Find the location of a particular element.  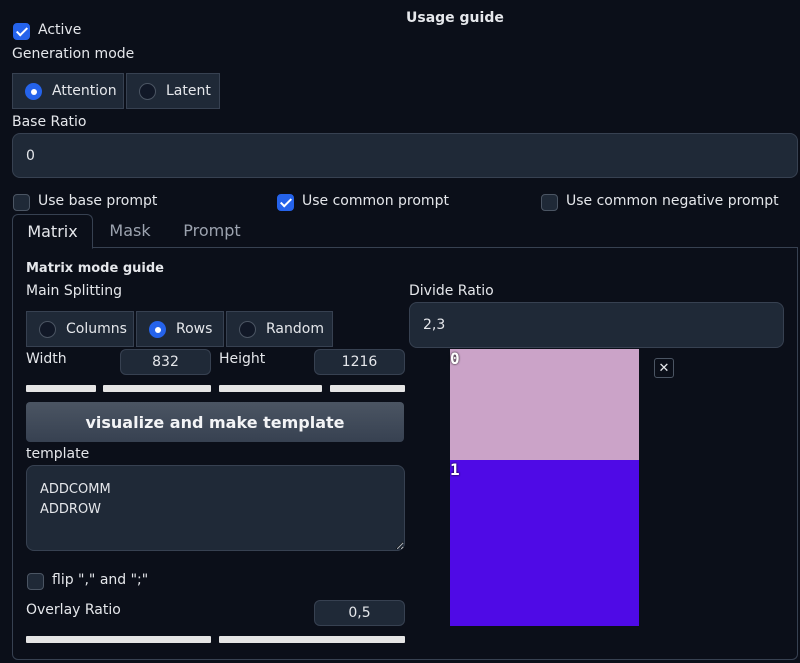

height-number-input: 1216 is located at coordinates (359, 362).